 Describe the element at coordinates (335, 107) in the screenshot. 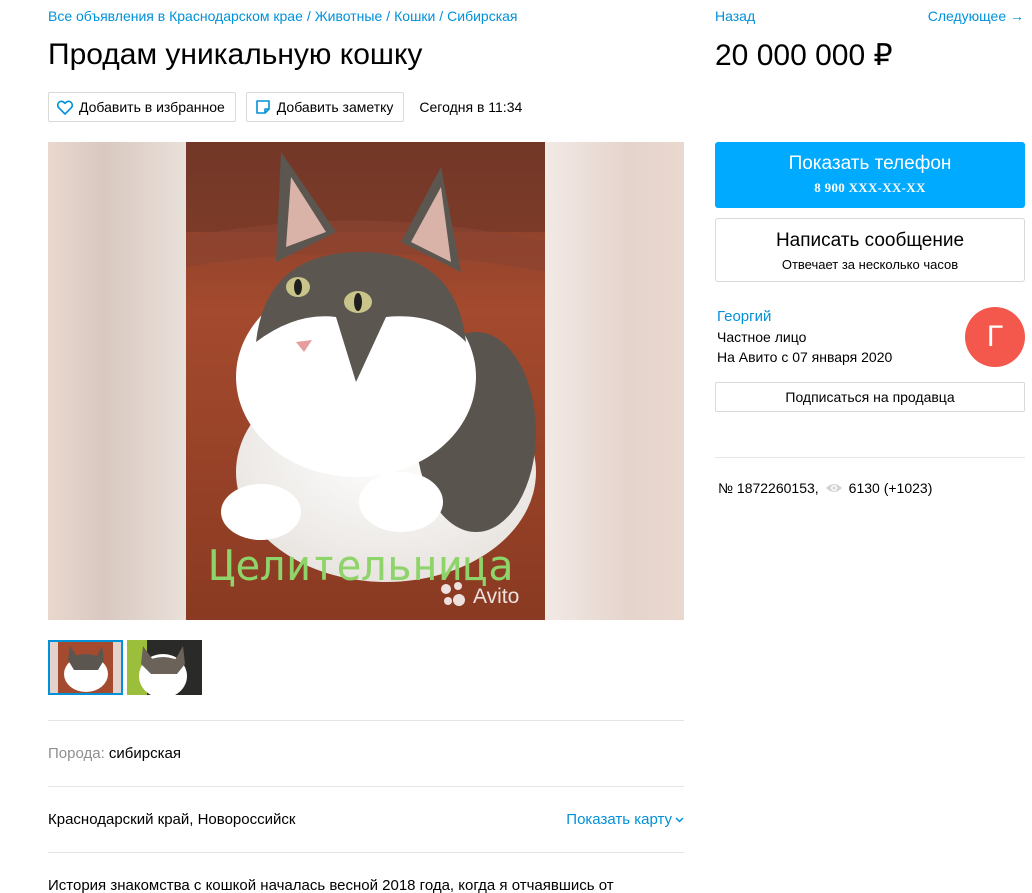

I see `add-note-label: Добавить заметку` at that location.